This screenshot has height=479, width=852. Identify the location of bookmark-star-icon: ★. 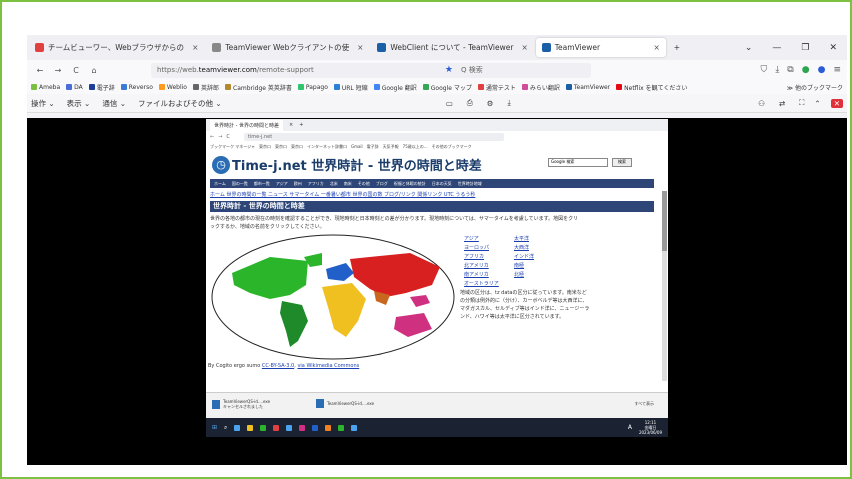
(449, 70).